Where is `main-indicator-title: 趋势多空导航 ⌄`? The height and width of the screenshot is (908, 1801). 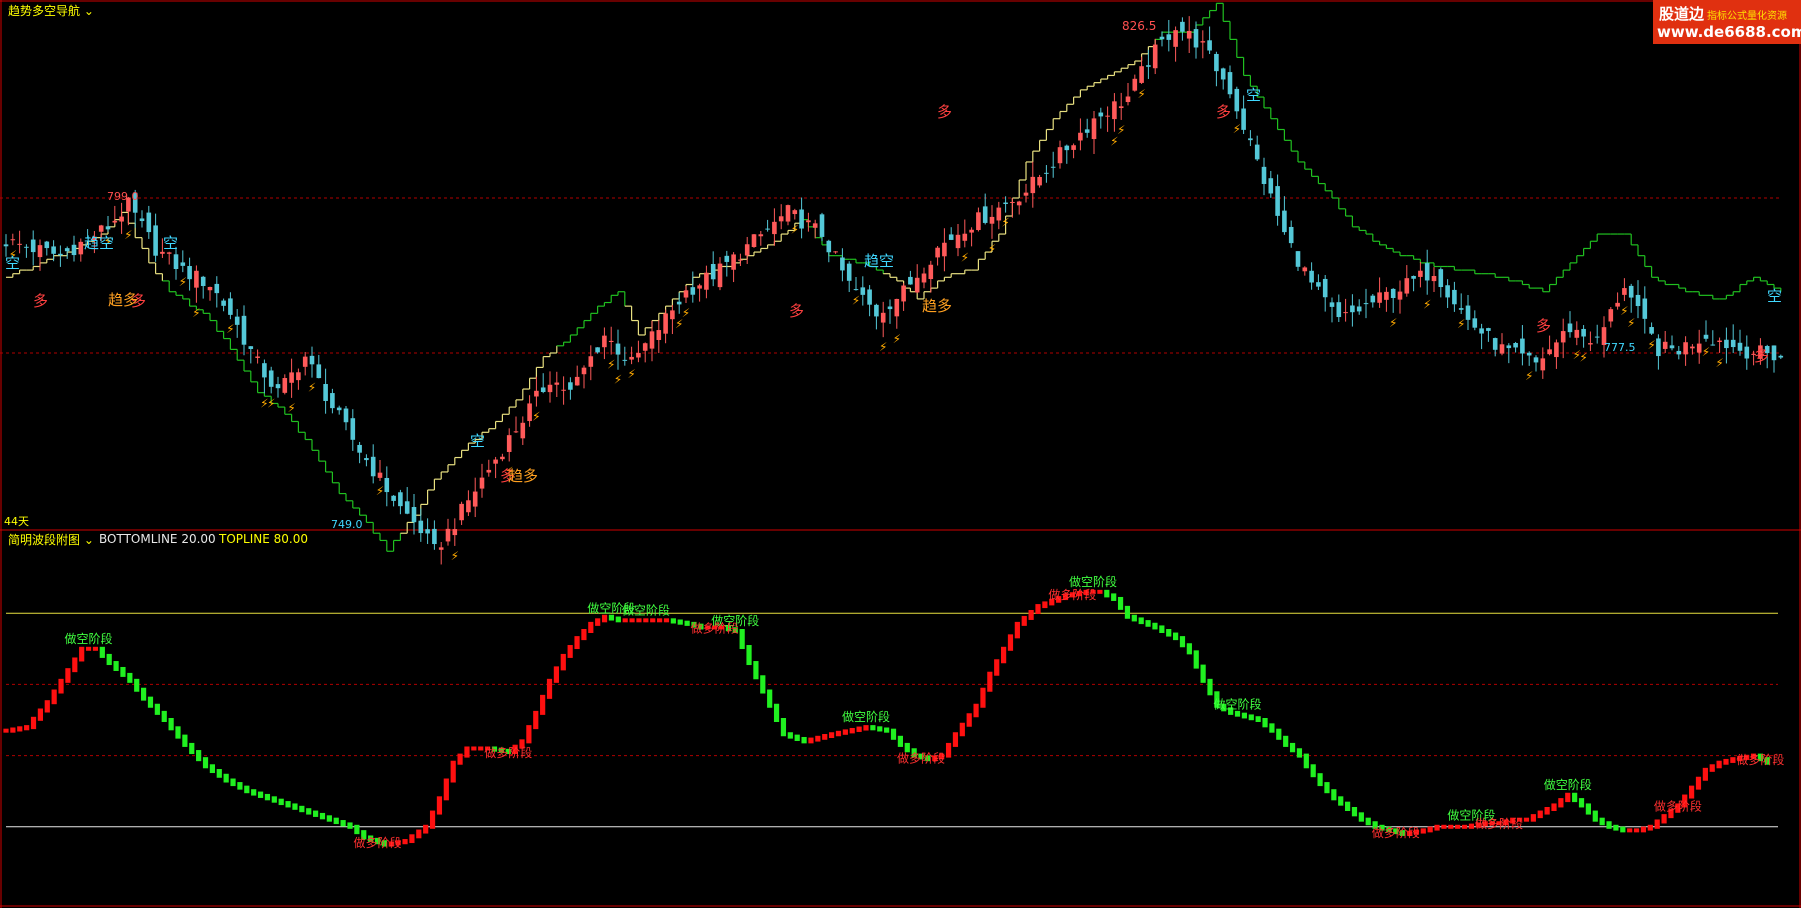 main-indicator-title: 趋势多空导航 ⌄ is located at coordinates (51, 10).